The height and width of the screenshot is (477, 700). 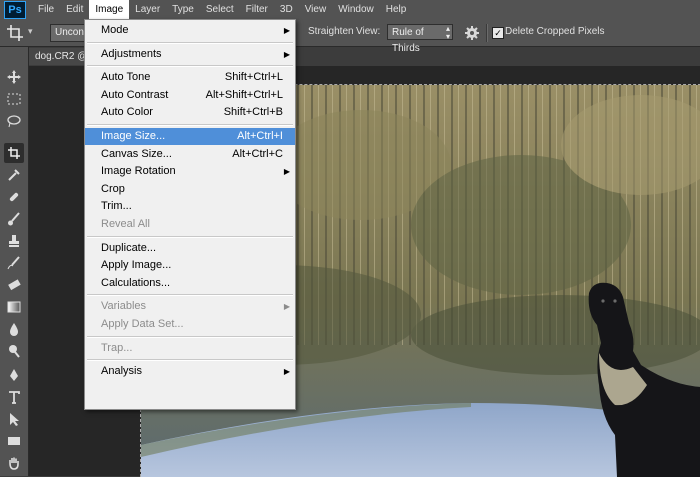 I want to click on menu-item-shortcut: Shift+Ctrl+B, so click(x=253, y=112).